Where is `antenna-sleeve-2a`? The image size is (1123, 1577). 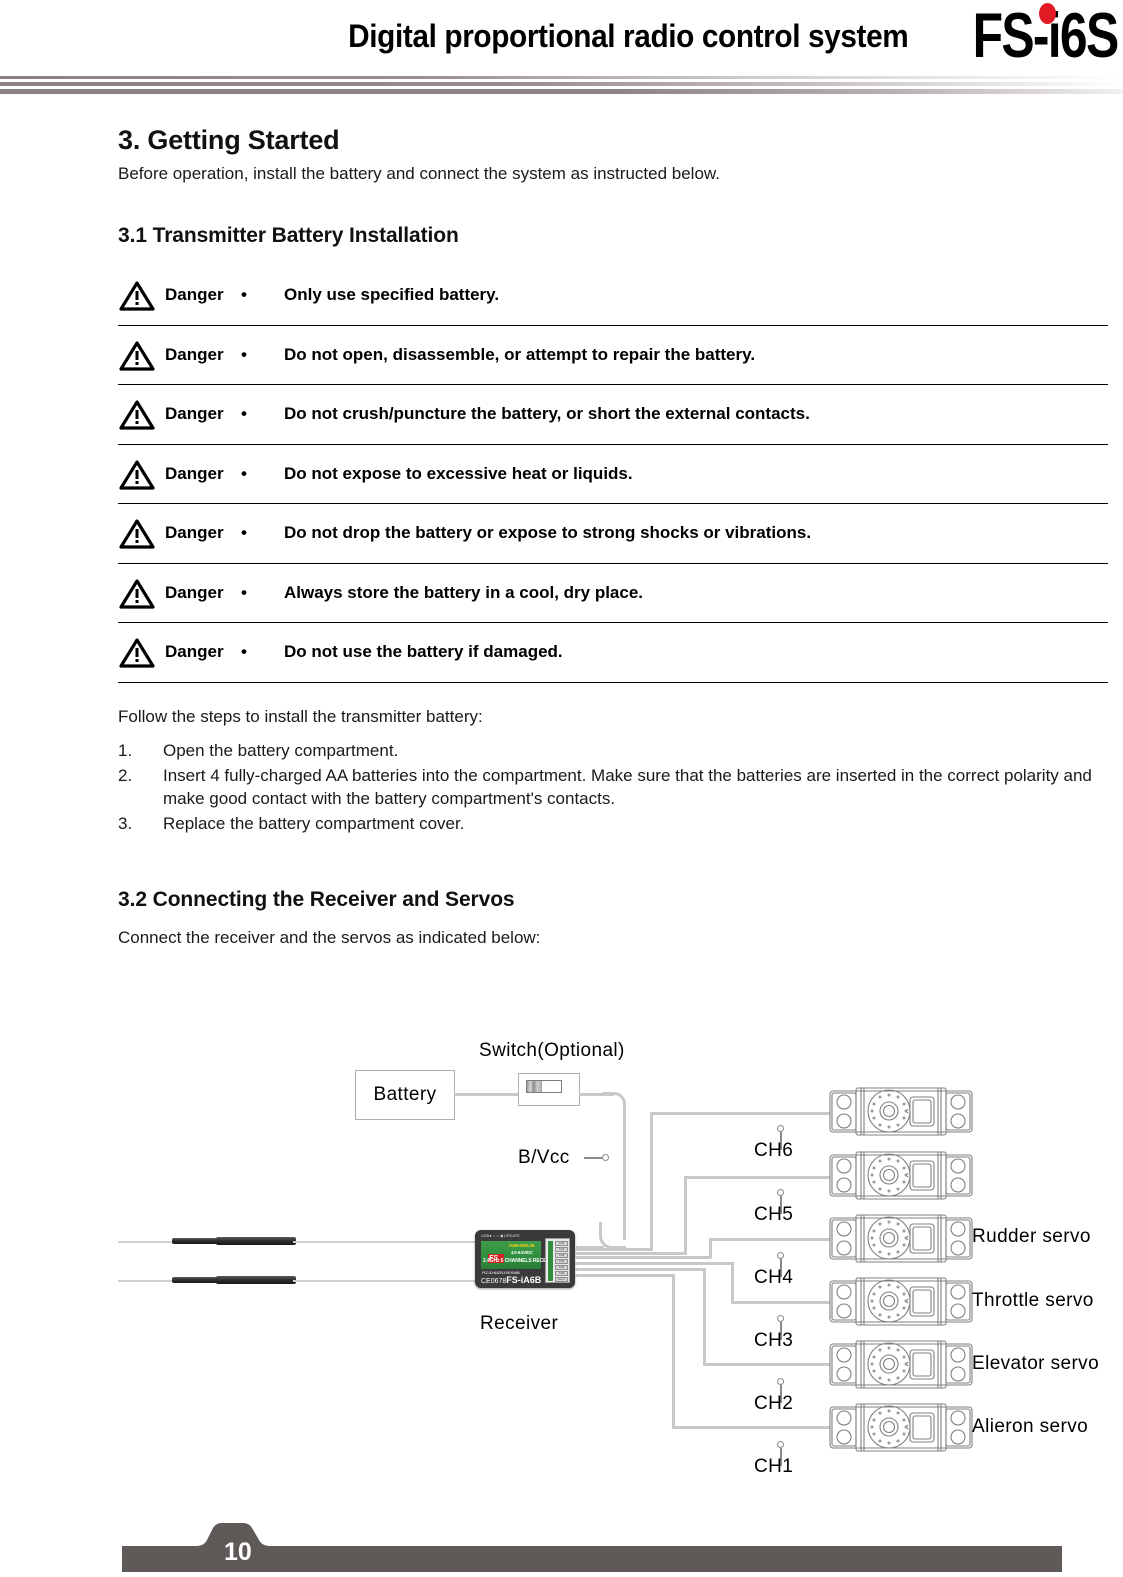 antenna-sleeve-2a is located at coordinates (196, 1280).